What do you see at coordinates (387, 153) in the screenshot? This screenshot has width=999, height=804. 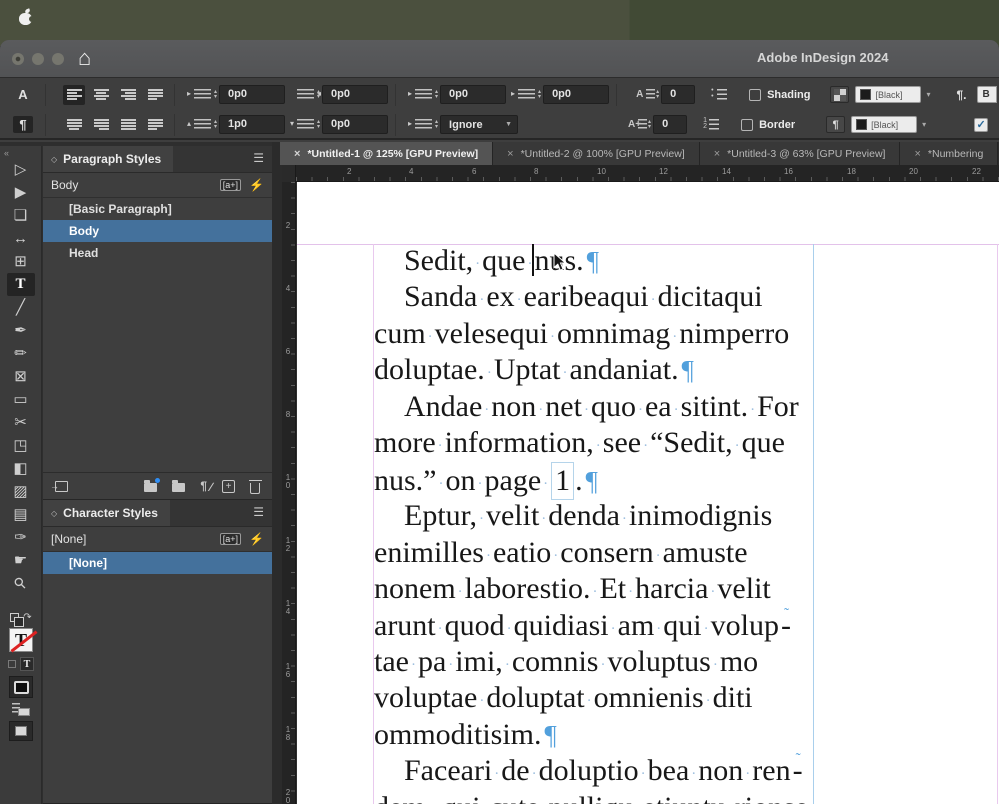 I see `document-tab: × *Untitled-1 @ 125% [GPU Preview]` at bounding box center [387, 153].